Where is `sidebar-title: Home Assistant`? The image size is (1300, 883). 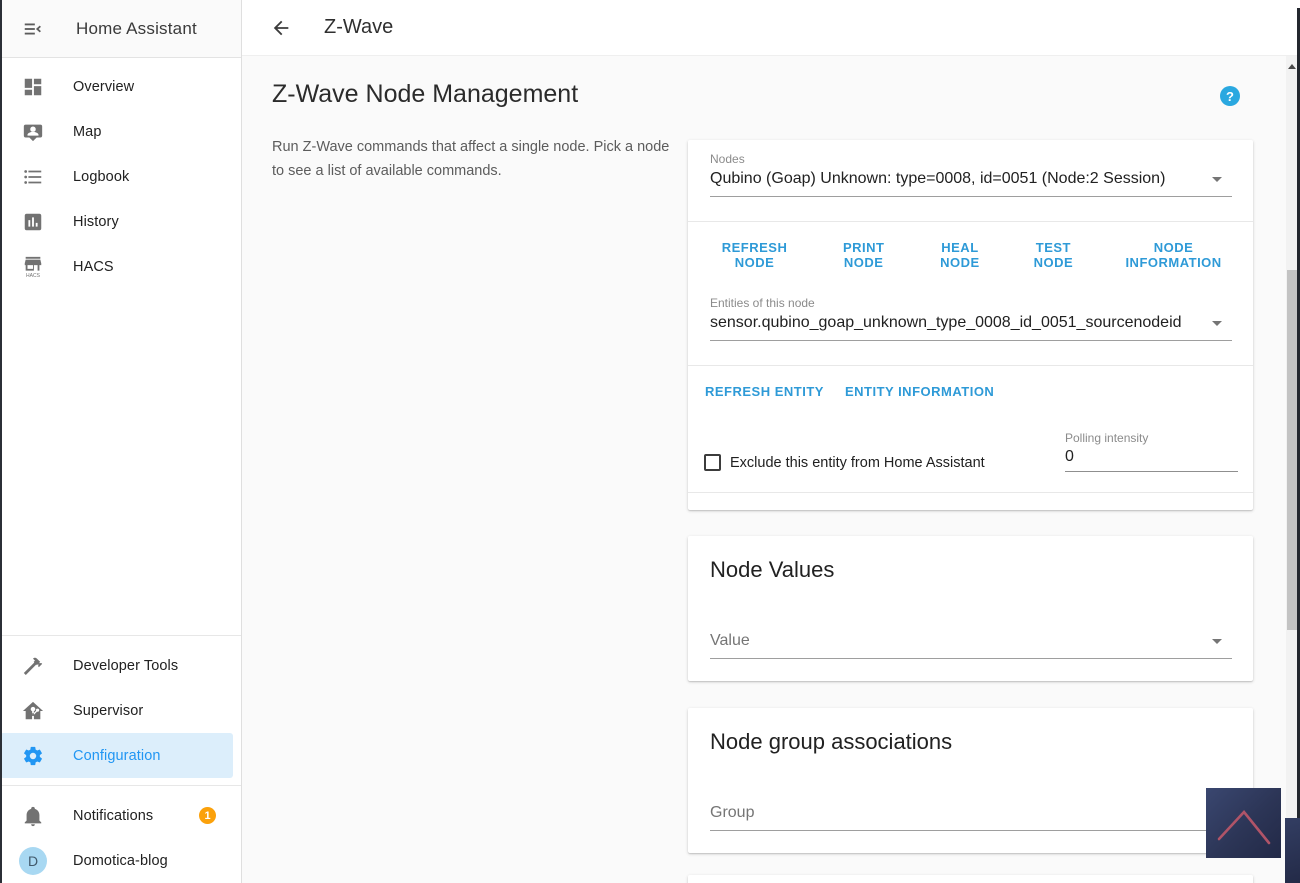 sidebar-title: Home Assistant is located at coordinates (136, 28).